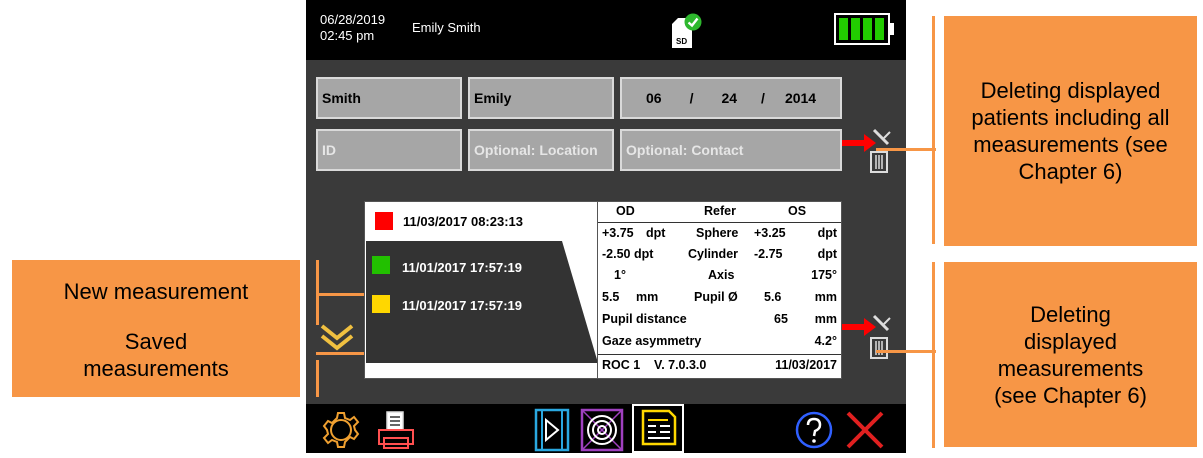 The image size is (1203, 458). Describe the element at coordinates (768, 254) in the screenshot. I see `cylinder-os: -2.75` at that location.